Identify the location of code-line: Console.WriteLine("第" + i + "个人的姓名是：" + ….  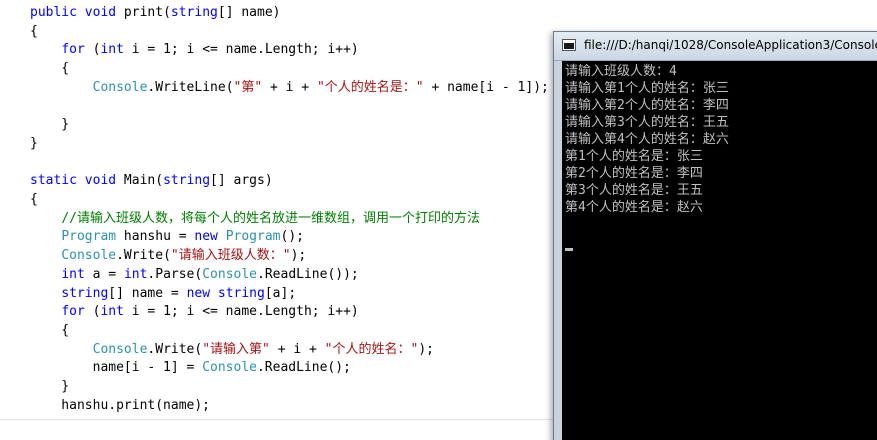
(289, 88).